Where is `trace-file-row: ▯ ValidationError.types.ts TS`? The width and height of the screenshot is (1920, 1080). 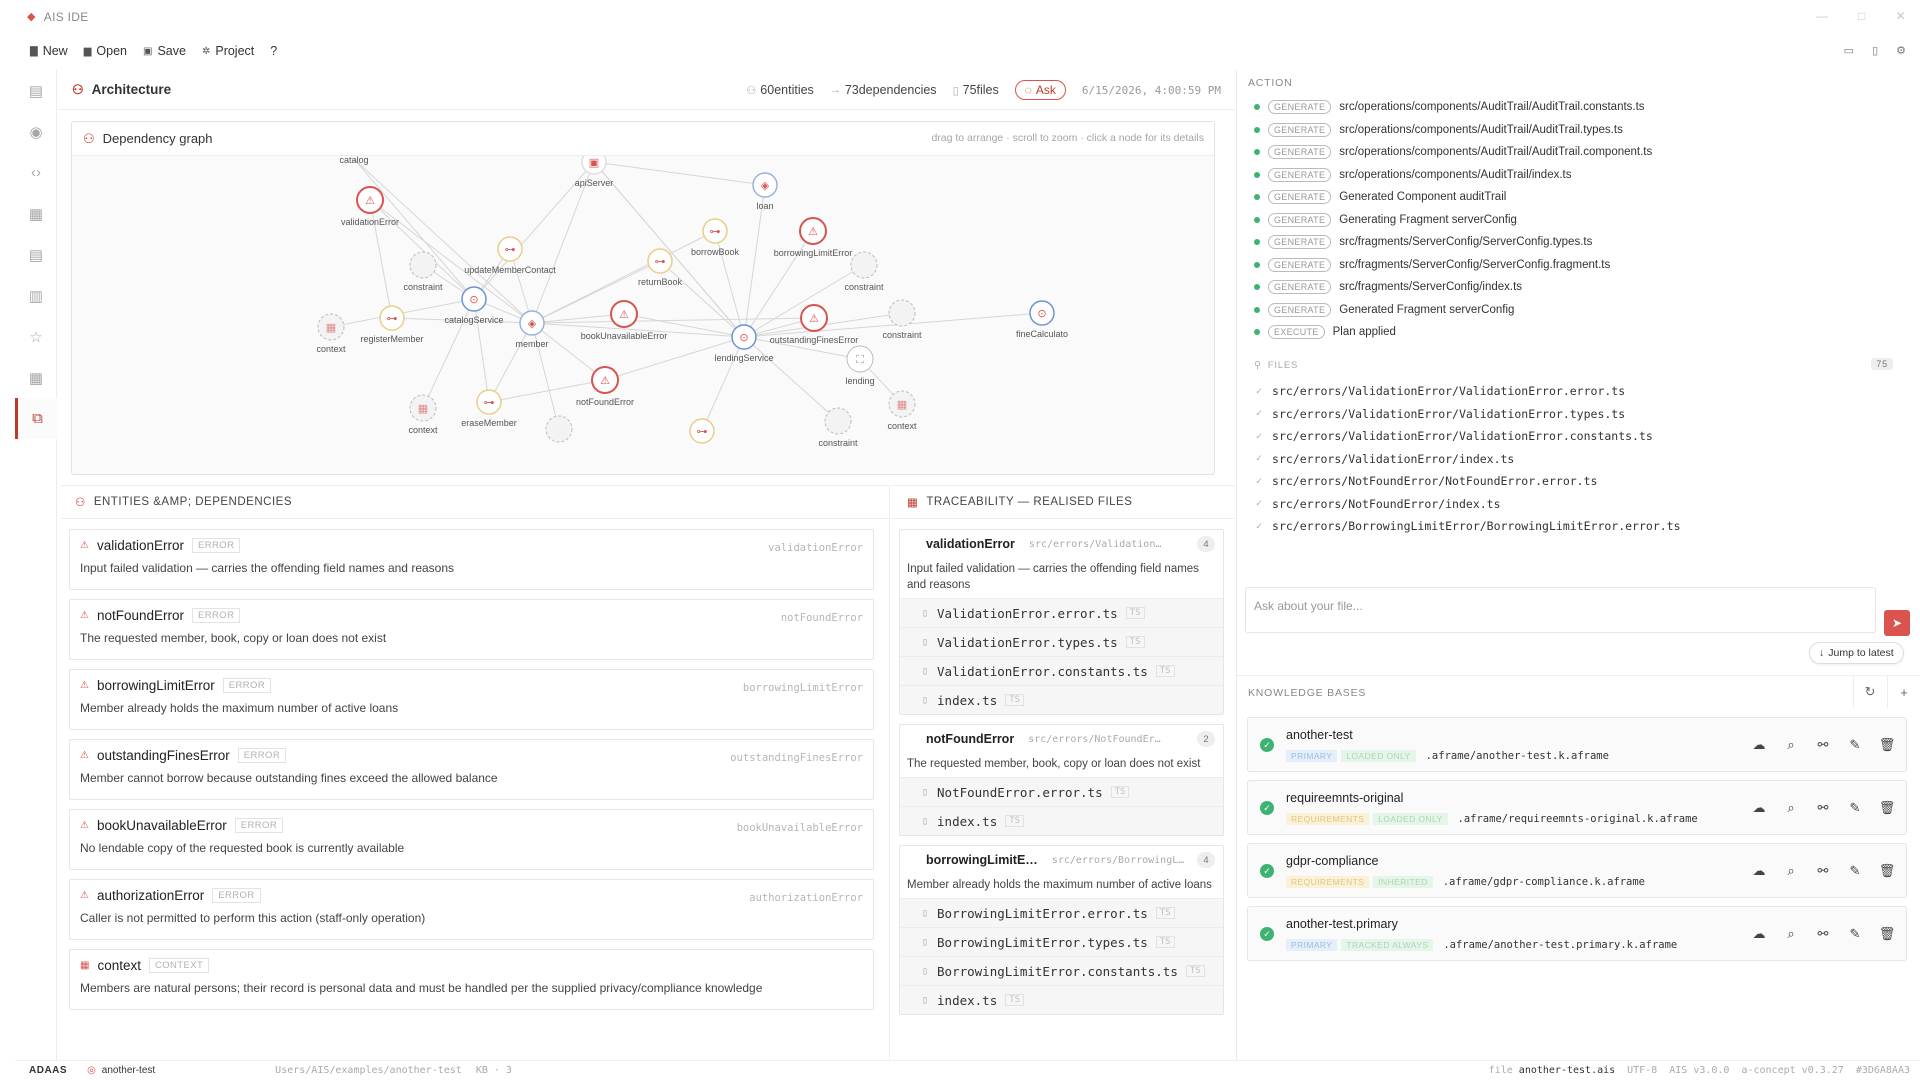 trace-file-row: ▯ ValidationError.types.ts TS is located at coordinates (1061, 641).